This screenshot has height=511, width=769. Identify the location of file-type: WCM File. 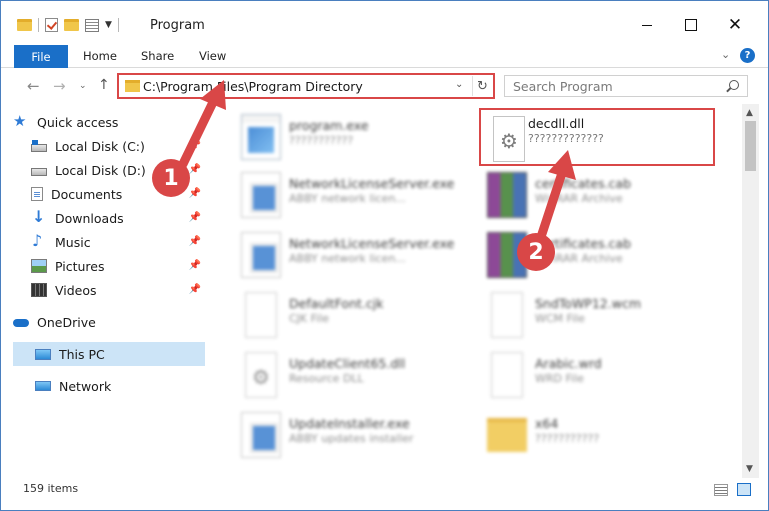
(560, 318).